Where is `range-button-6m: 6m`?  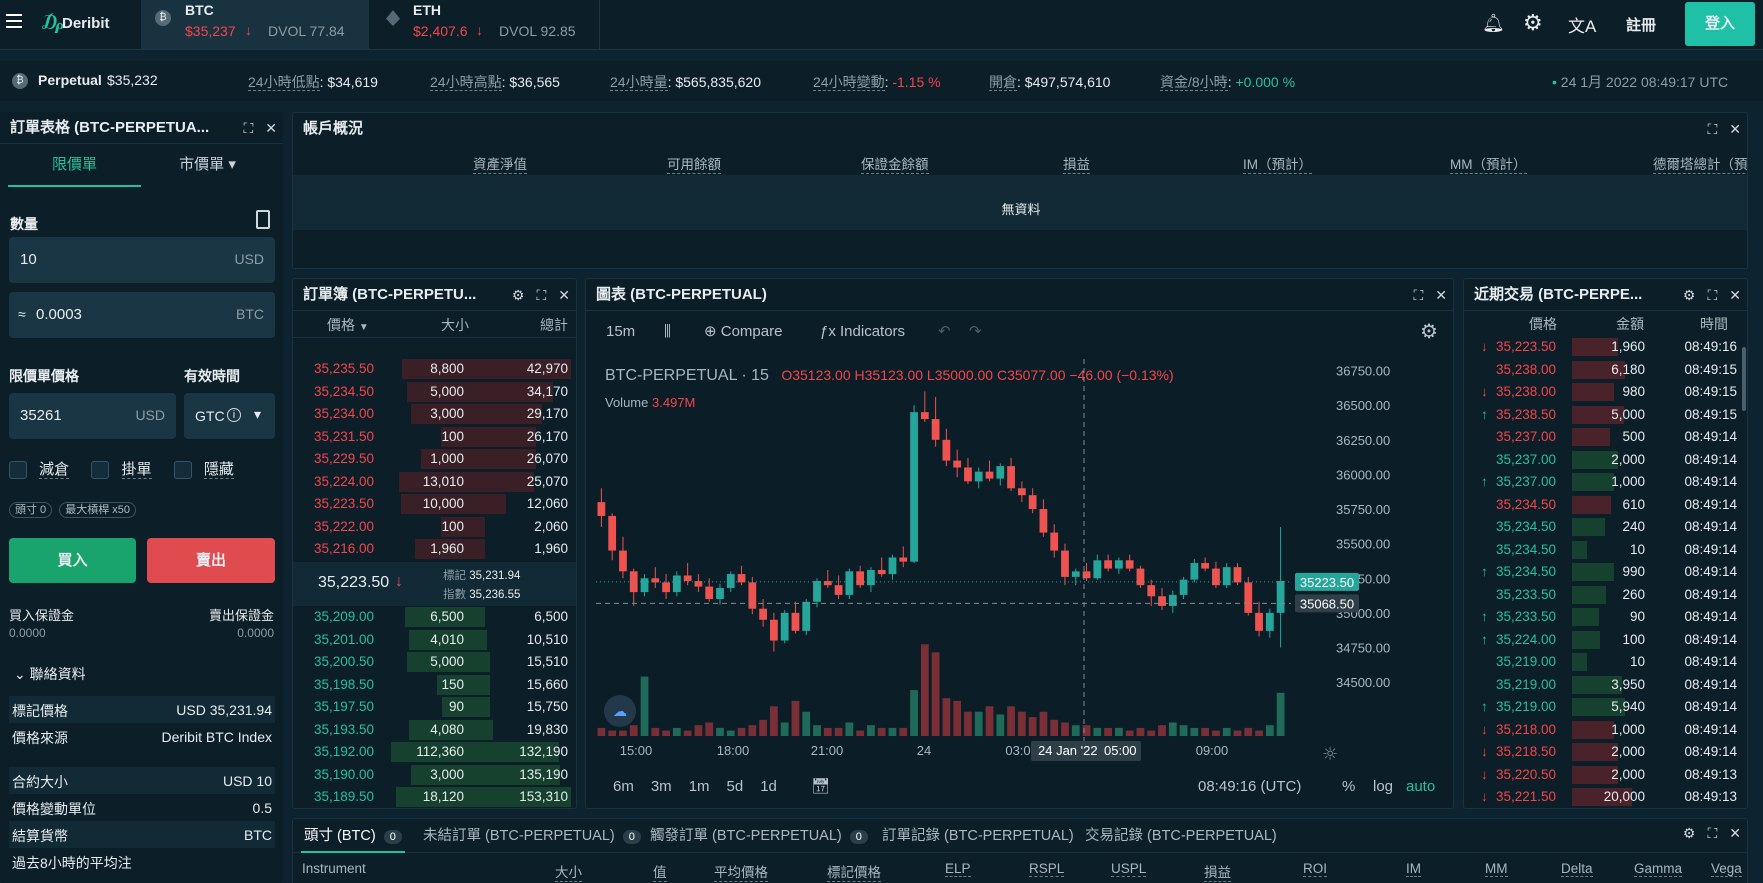 range-button-6m: 6m is located at coordinates (623, 786).